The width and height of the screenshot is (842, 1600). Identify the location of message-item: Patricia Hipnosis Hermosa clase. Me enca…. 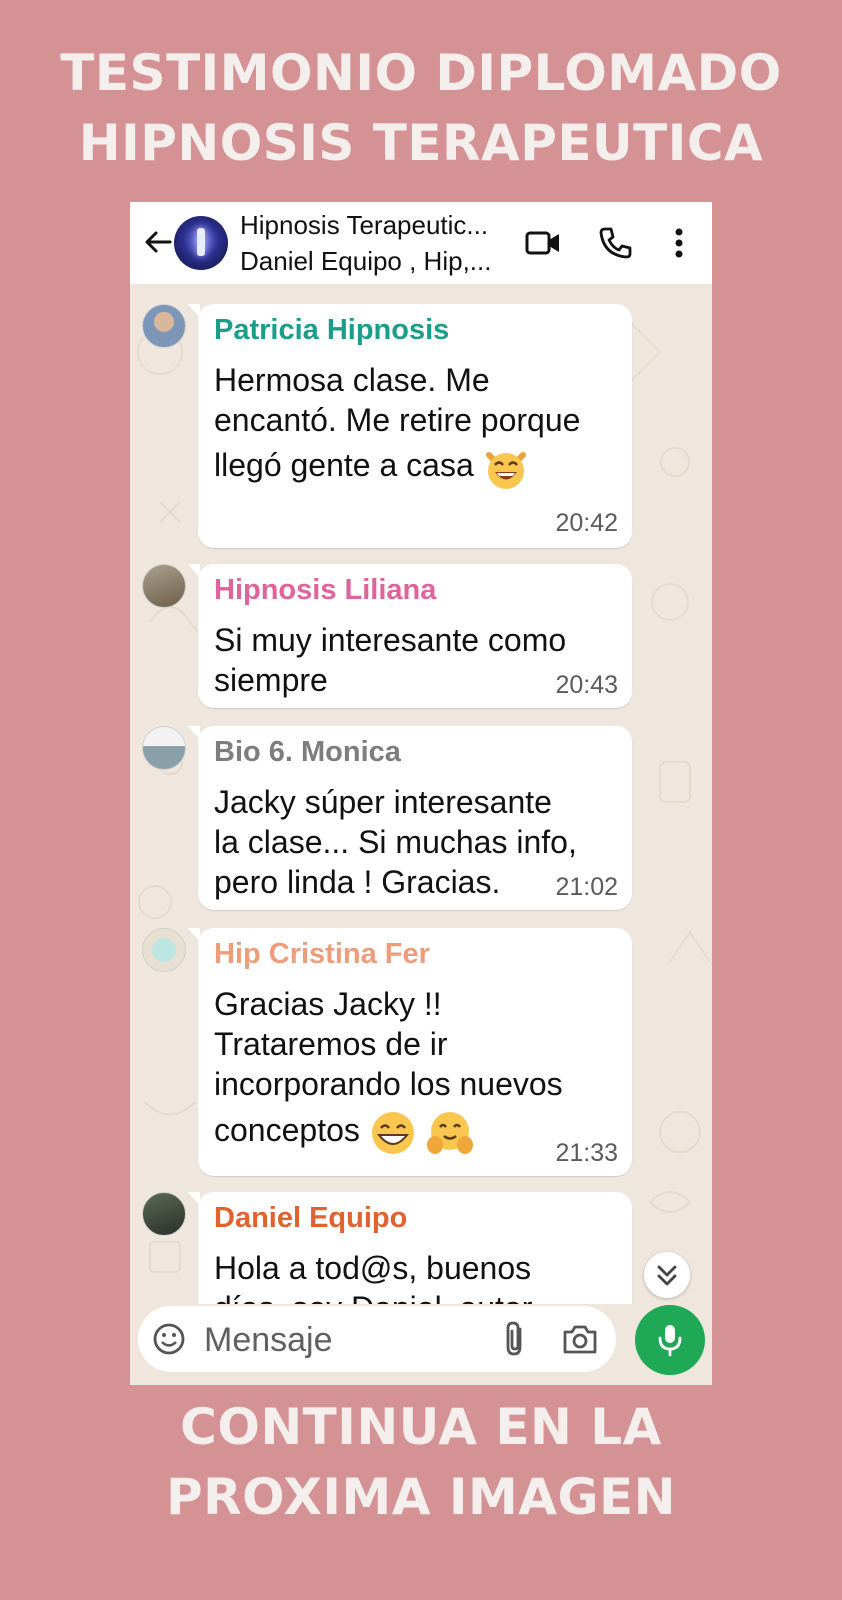
(421, 426).